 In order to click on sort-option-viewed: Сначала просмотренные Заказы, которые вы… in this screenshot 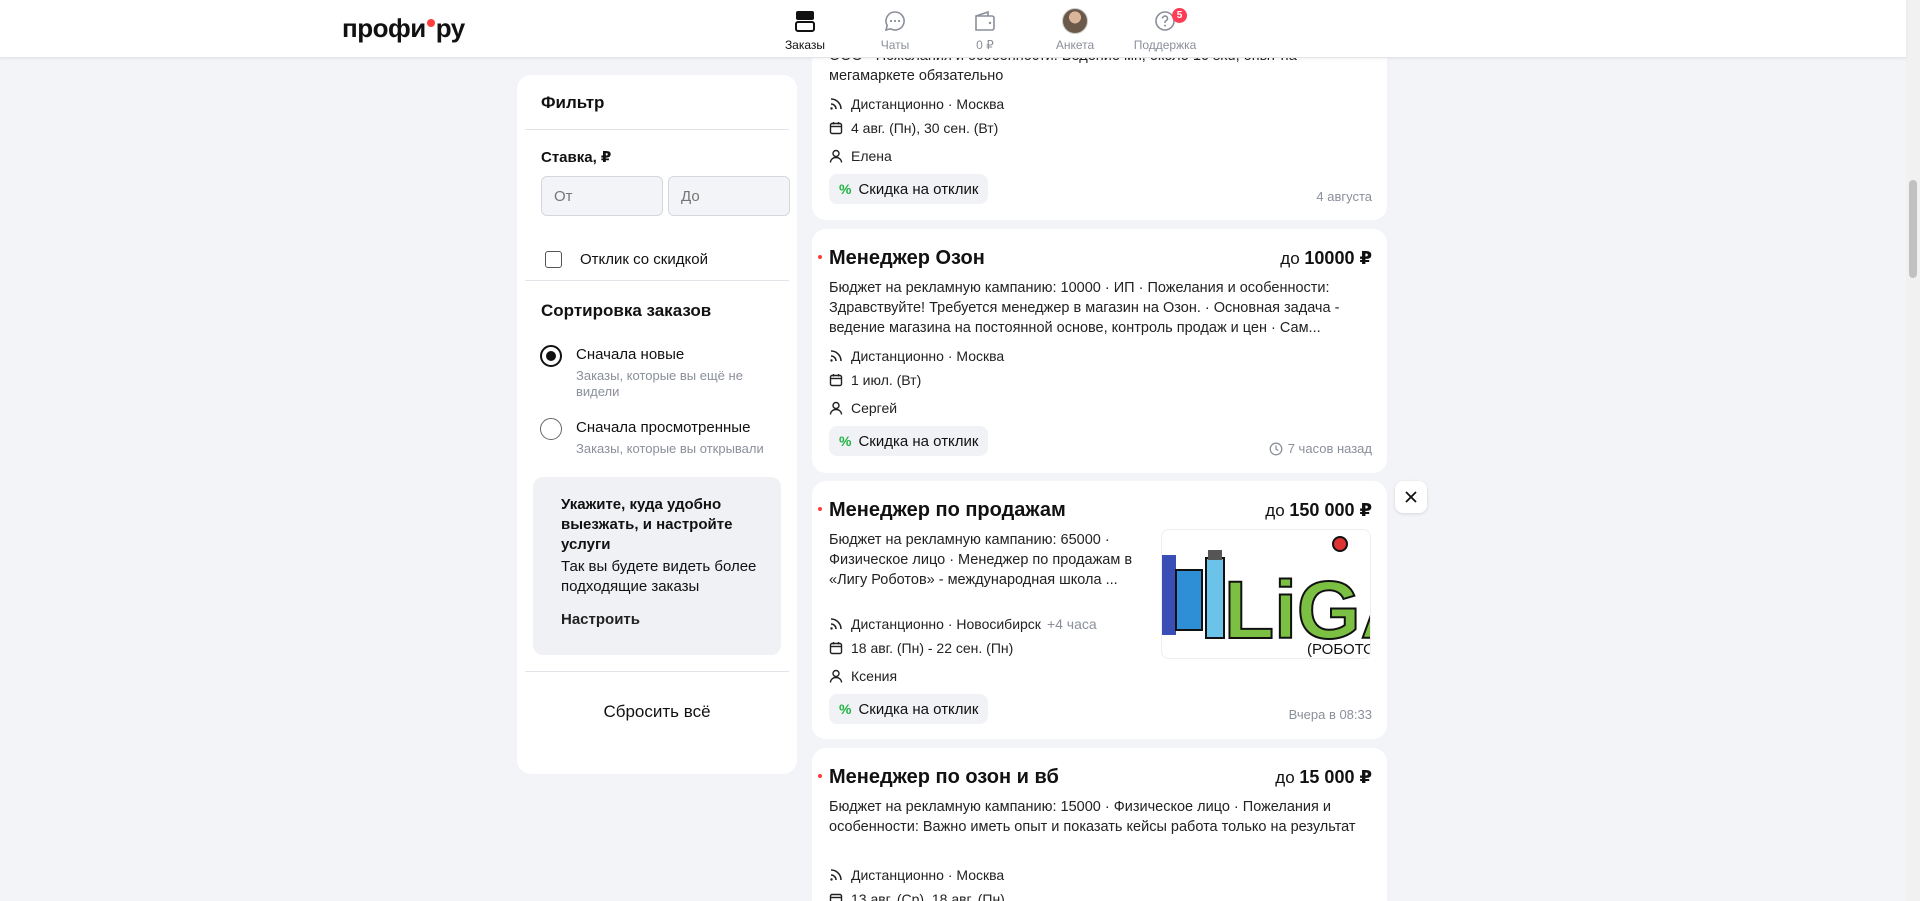, I will do `click(657, 437)`.